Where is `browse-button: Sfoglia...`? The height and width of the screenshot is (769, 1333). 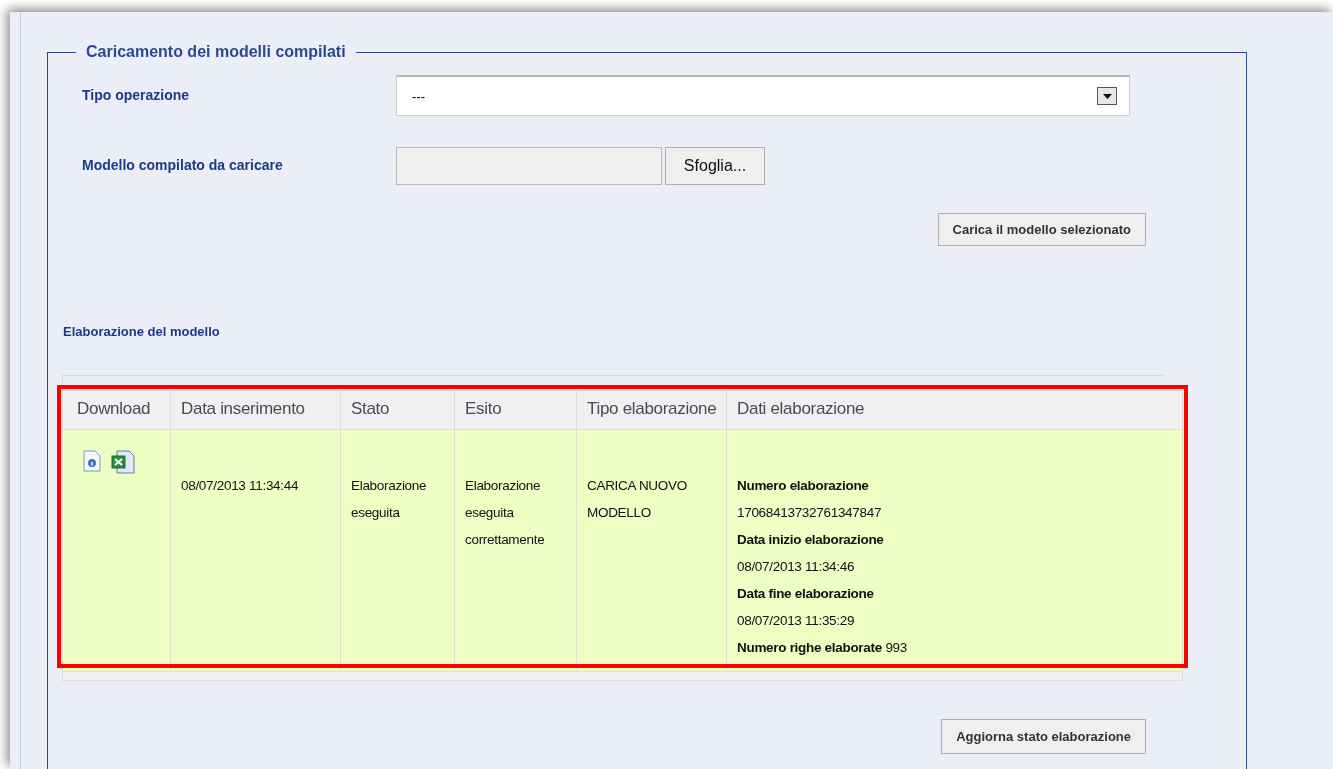 browse-button: Sfoglia... is located at coordinates (715, 166).